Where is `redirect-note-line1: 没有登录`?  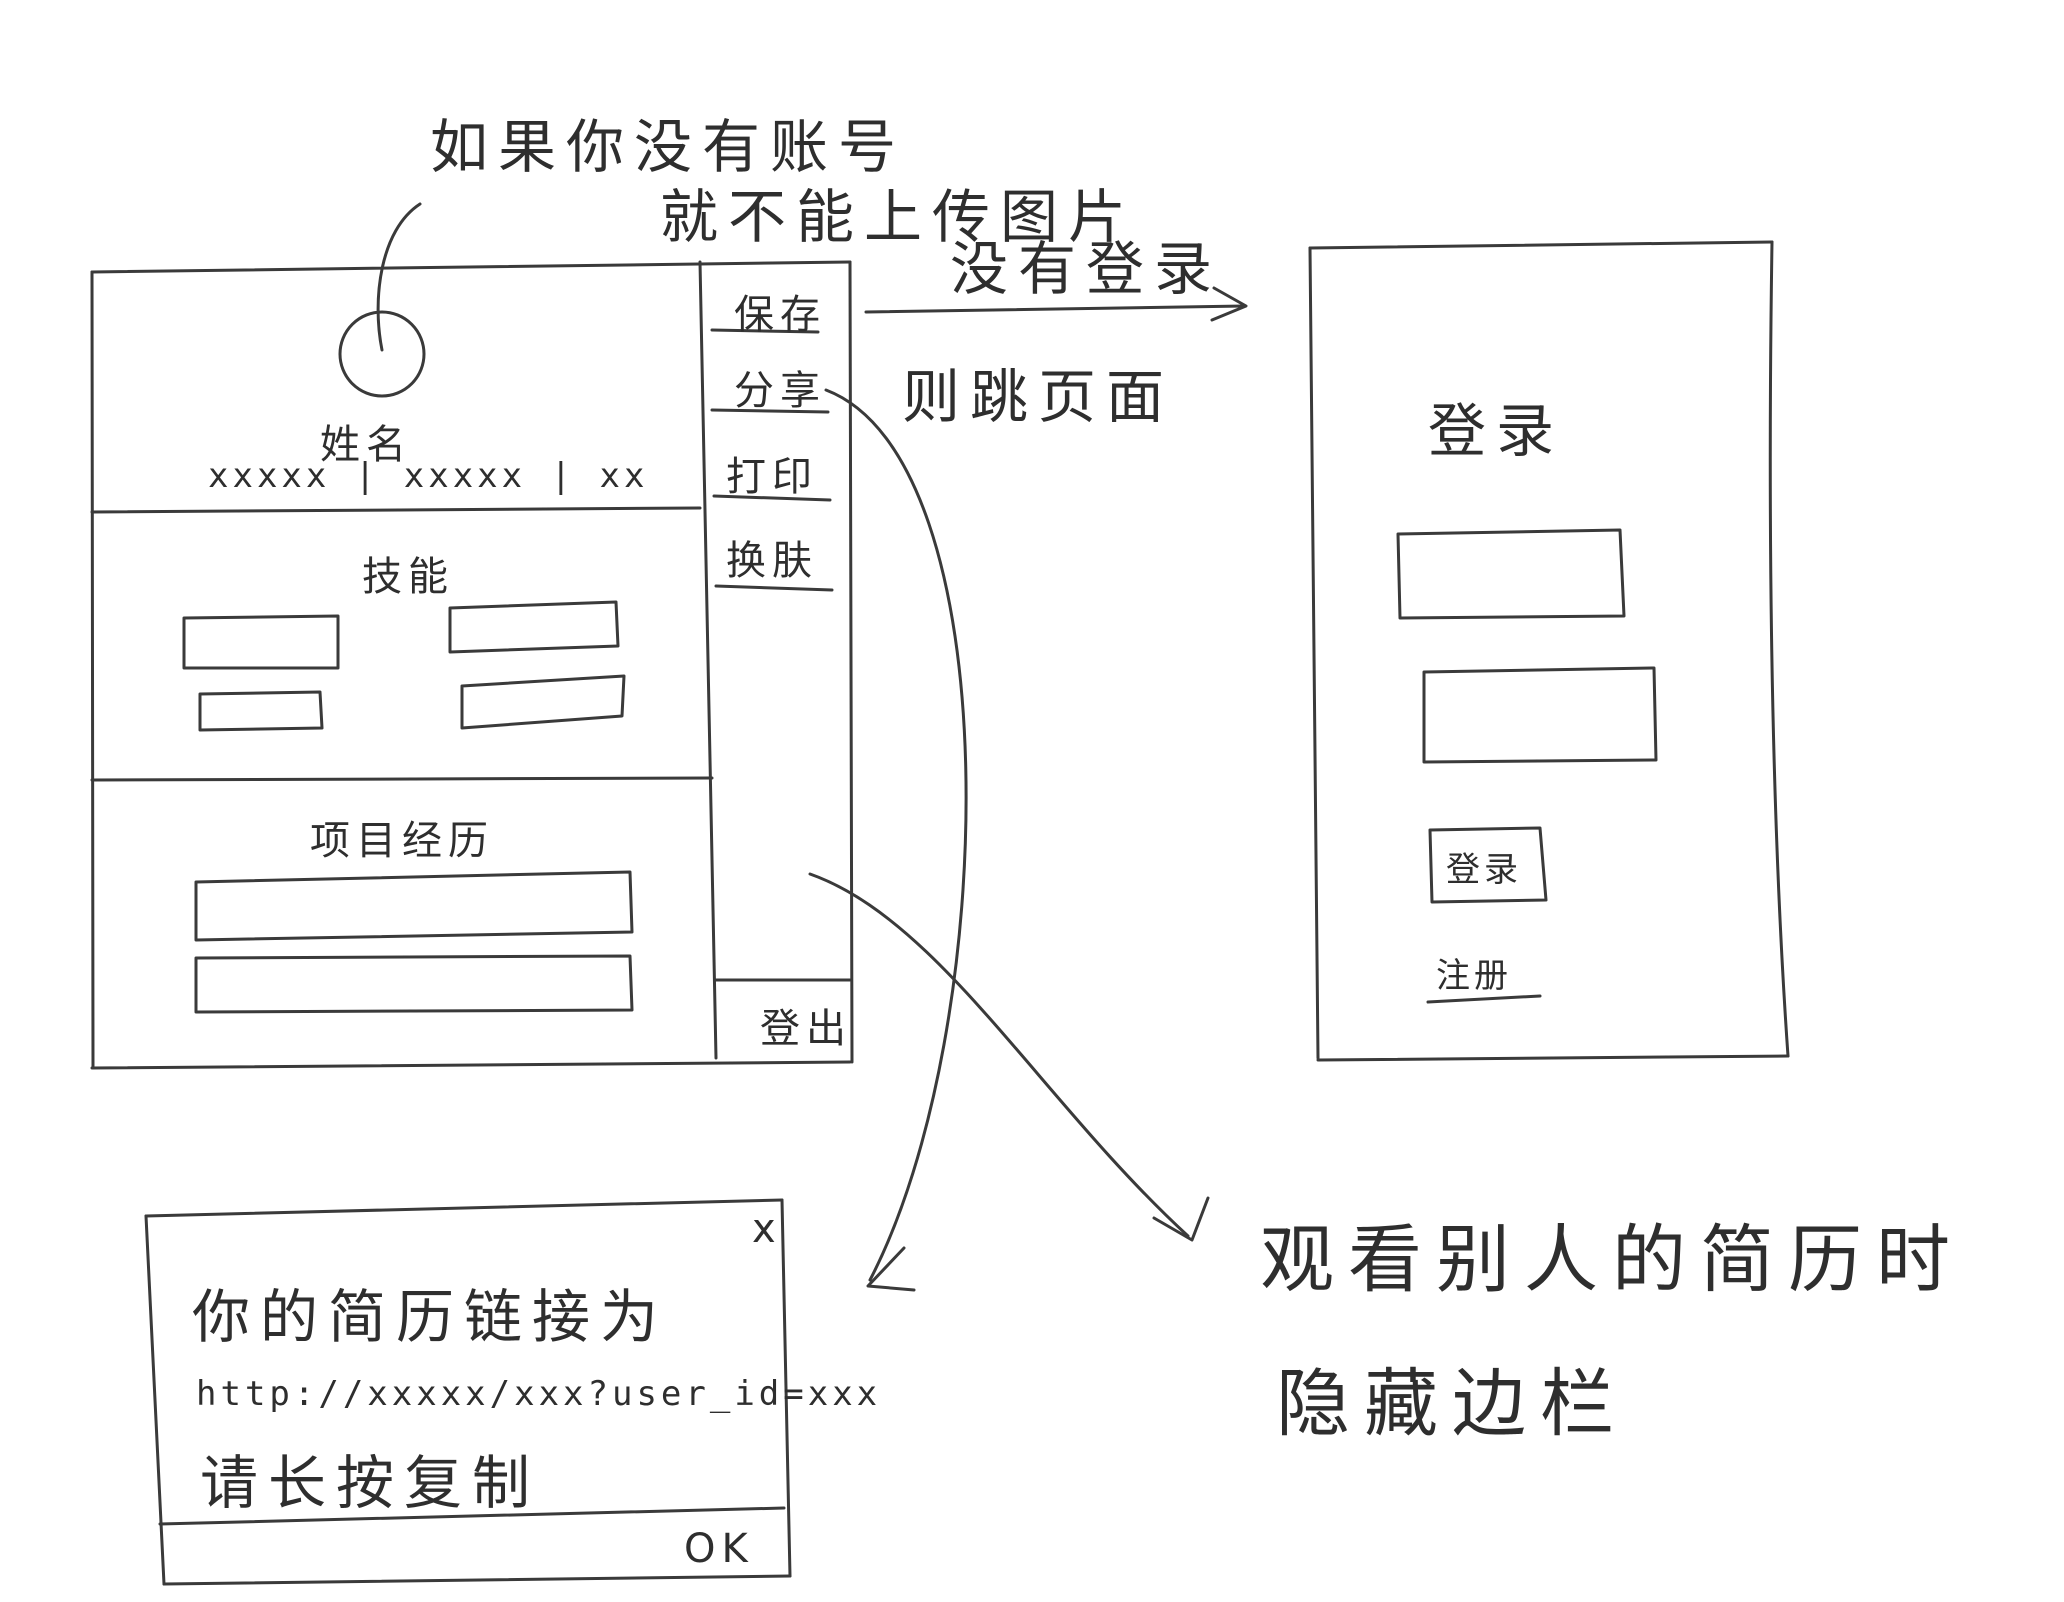 redirect-note-line1: 没有登录 is located at coordinates (1086, 269).